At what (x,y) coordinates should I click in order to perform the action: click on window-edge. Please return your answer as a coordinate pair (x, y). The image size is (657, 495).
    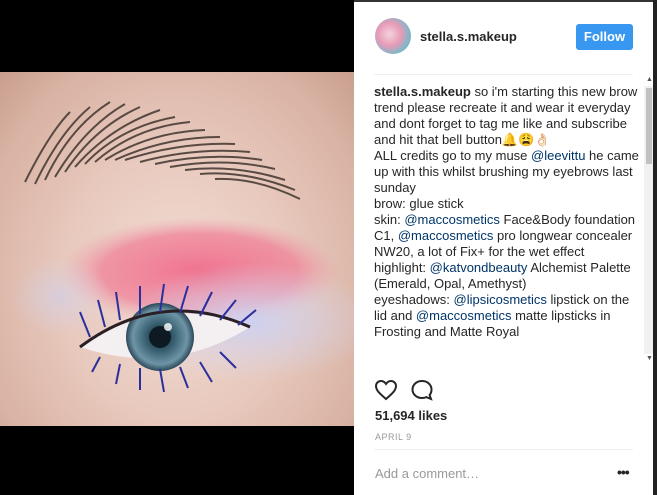
    Looking at the image, I should click on (655, 247).